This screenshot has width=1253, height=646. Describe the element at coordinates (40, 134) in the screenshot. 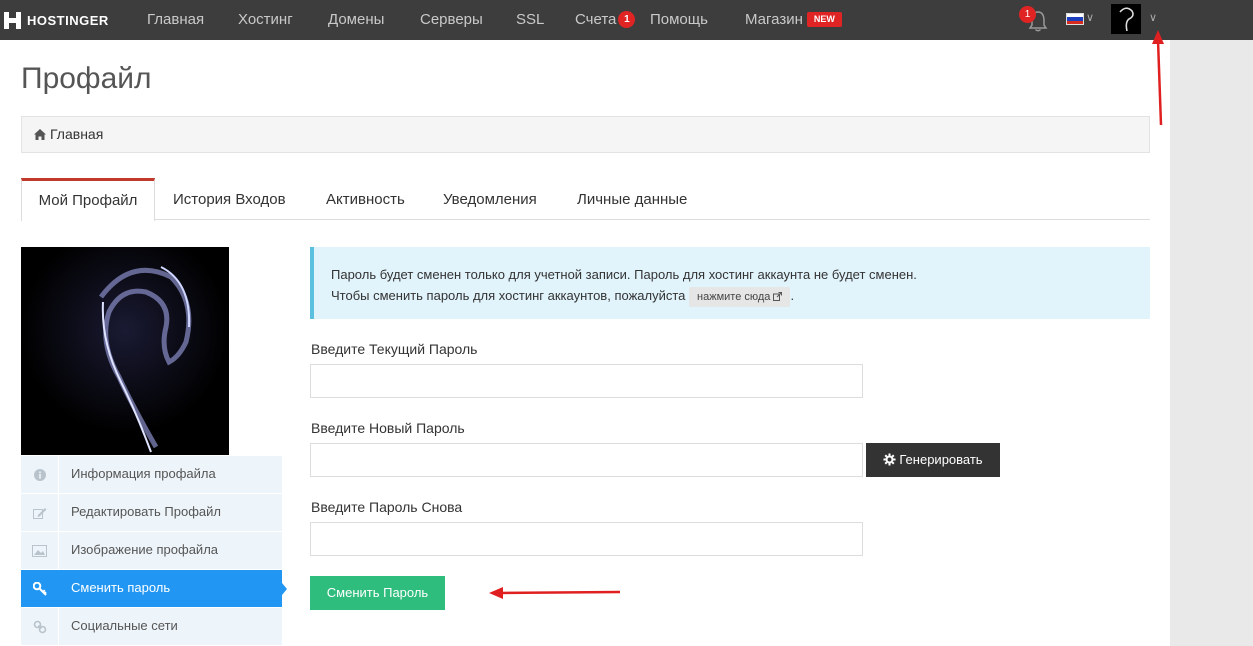

I see `home-icon` at that location.